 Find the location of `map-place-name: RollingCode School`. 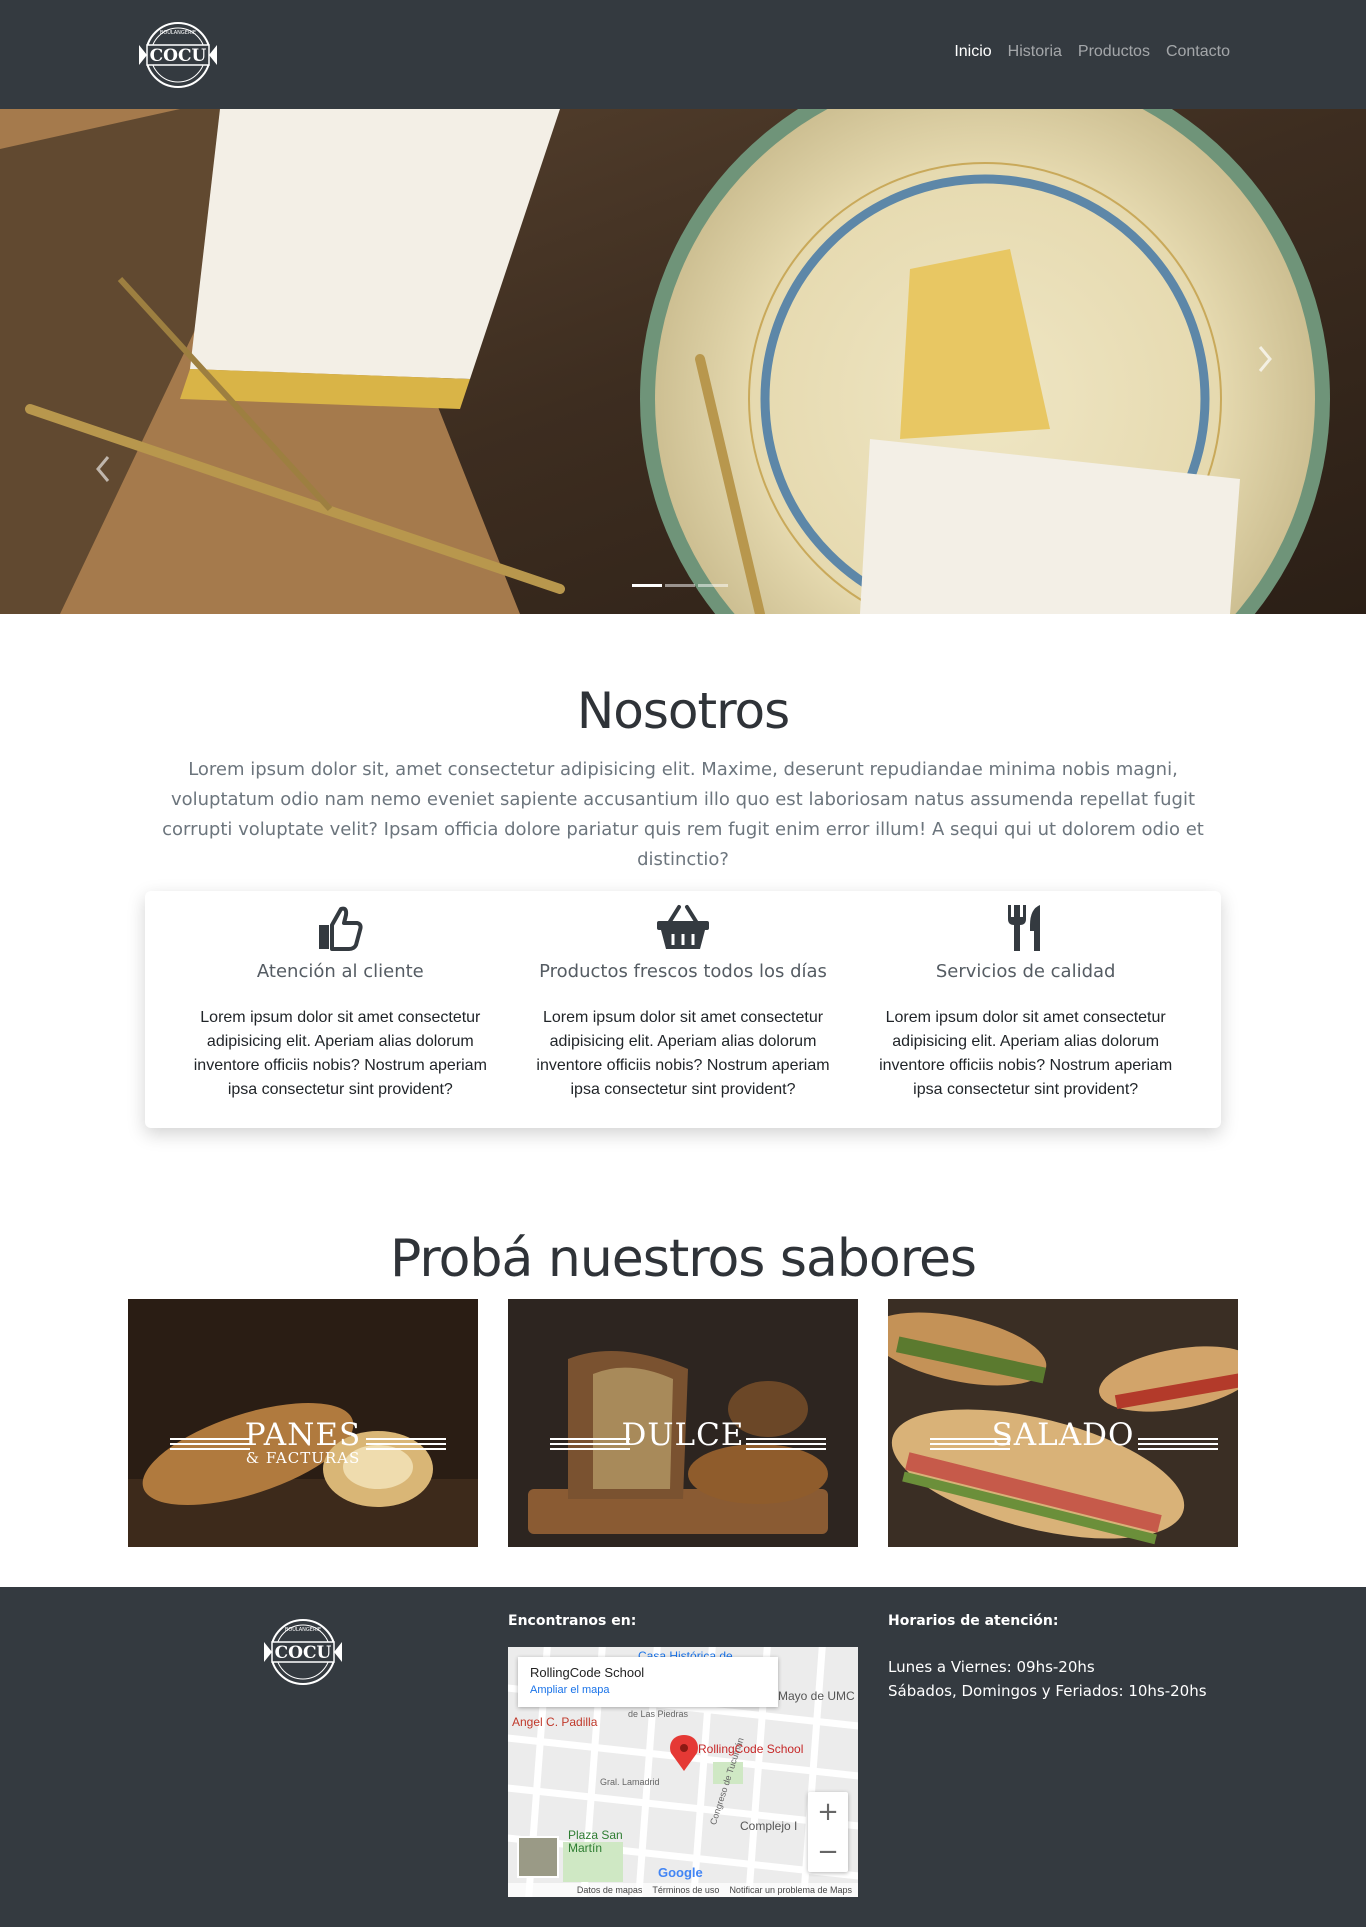

map-place-name: RollingCode School is located at coordinates (587, 1672).